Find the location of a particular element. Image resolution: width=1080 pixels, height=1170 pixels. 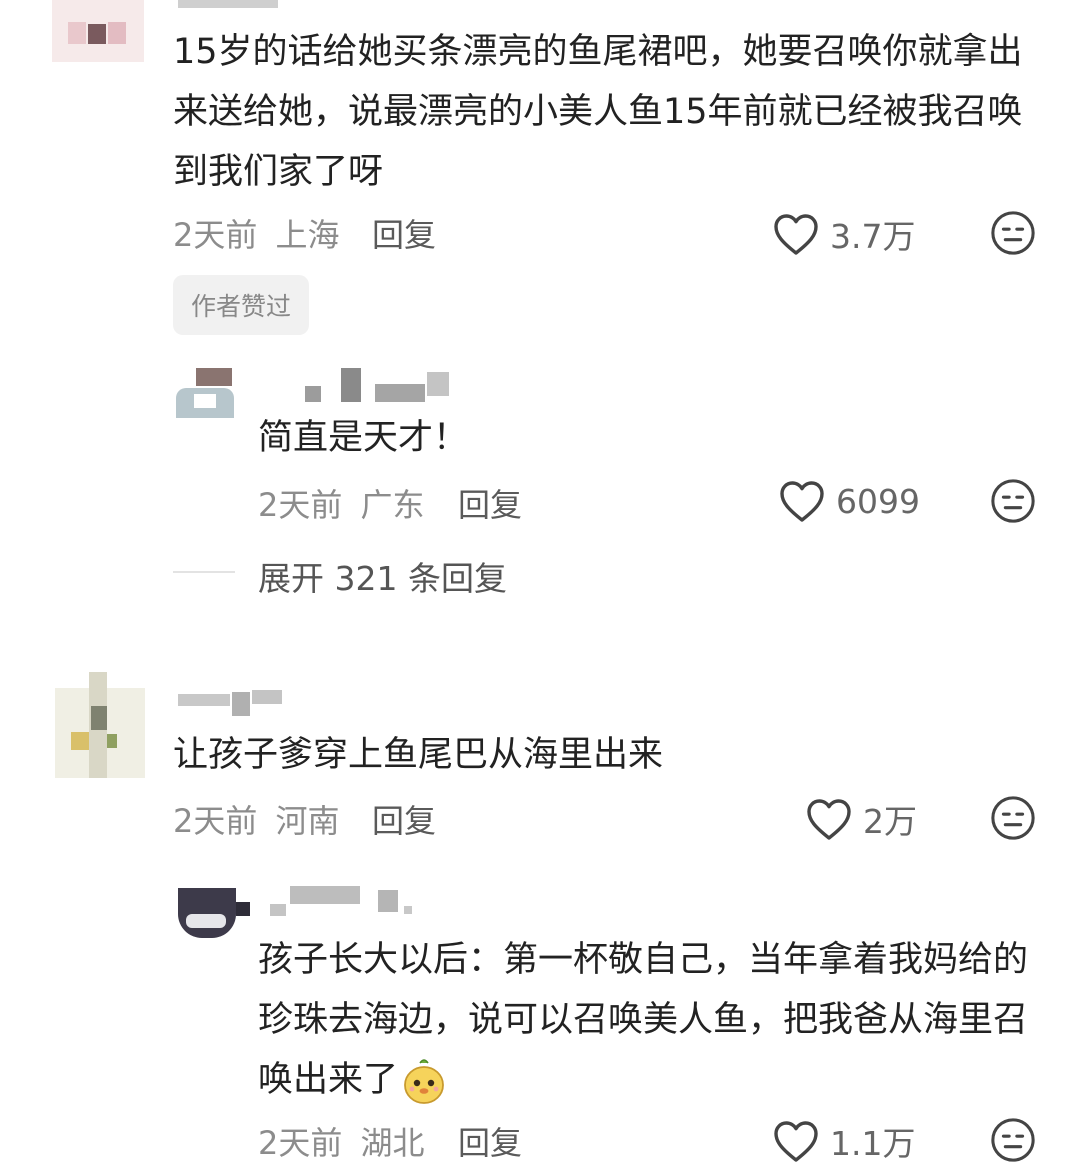

reply-text: 简直是天才！ is located at coordinates (363, 438).